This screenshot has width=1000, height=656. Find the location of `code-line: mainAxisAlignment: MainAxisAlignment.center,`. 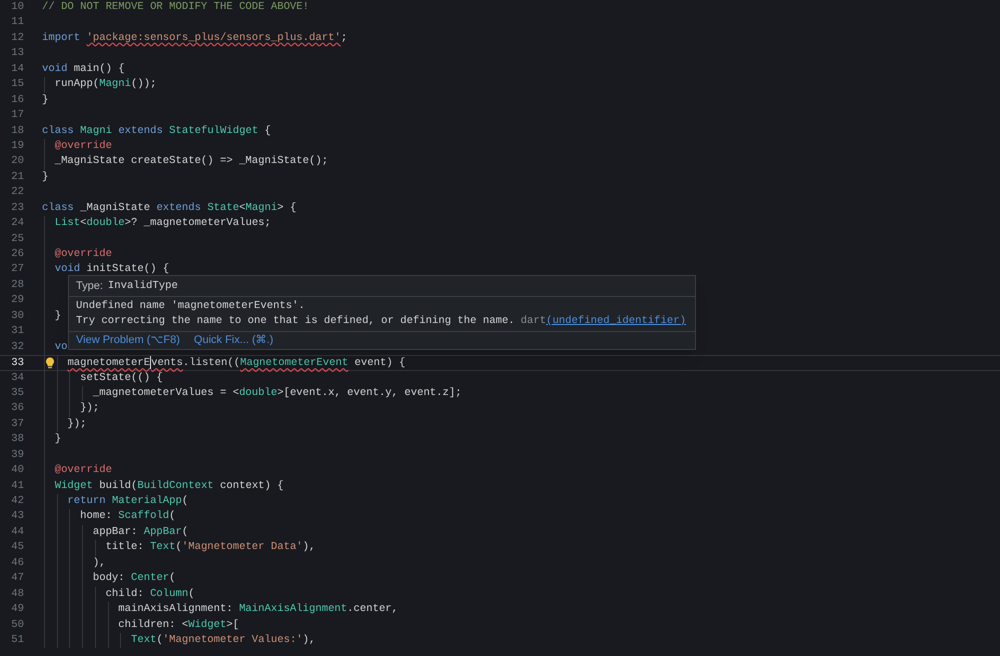

code-line: mainAxisAlignment: MainAxisAlignment.center, is located at coordinates (257, 609).